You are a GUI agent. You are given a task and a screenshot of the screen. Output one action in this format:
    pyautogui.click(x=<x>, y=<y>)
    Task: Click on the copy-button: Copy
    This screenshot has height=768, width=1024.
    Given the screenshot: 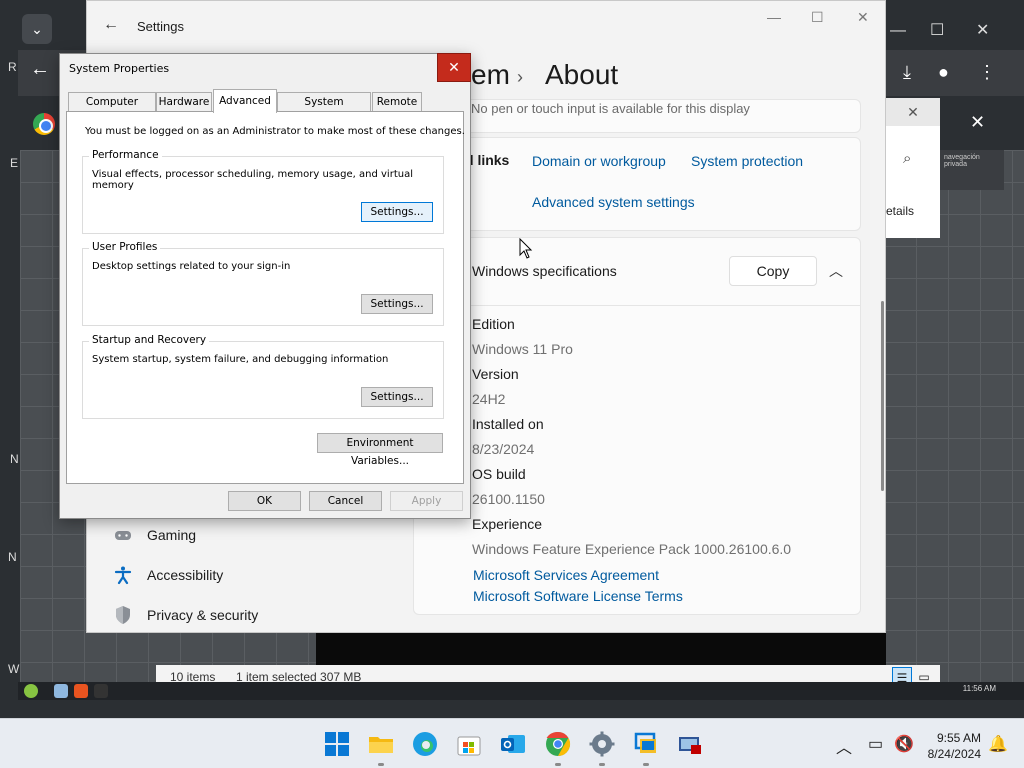 What is the action you would take?
    pyautogui.click(x=773, y=271)
    